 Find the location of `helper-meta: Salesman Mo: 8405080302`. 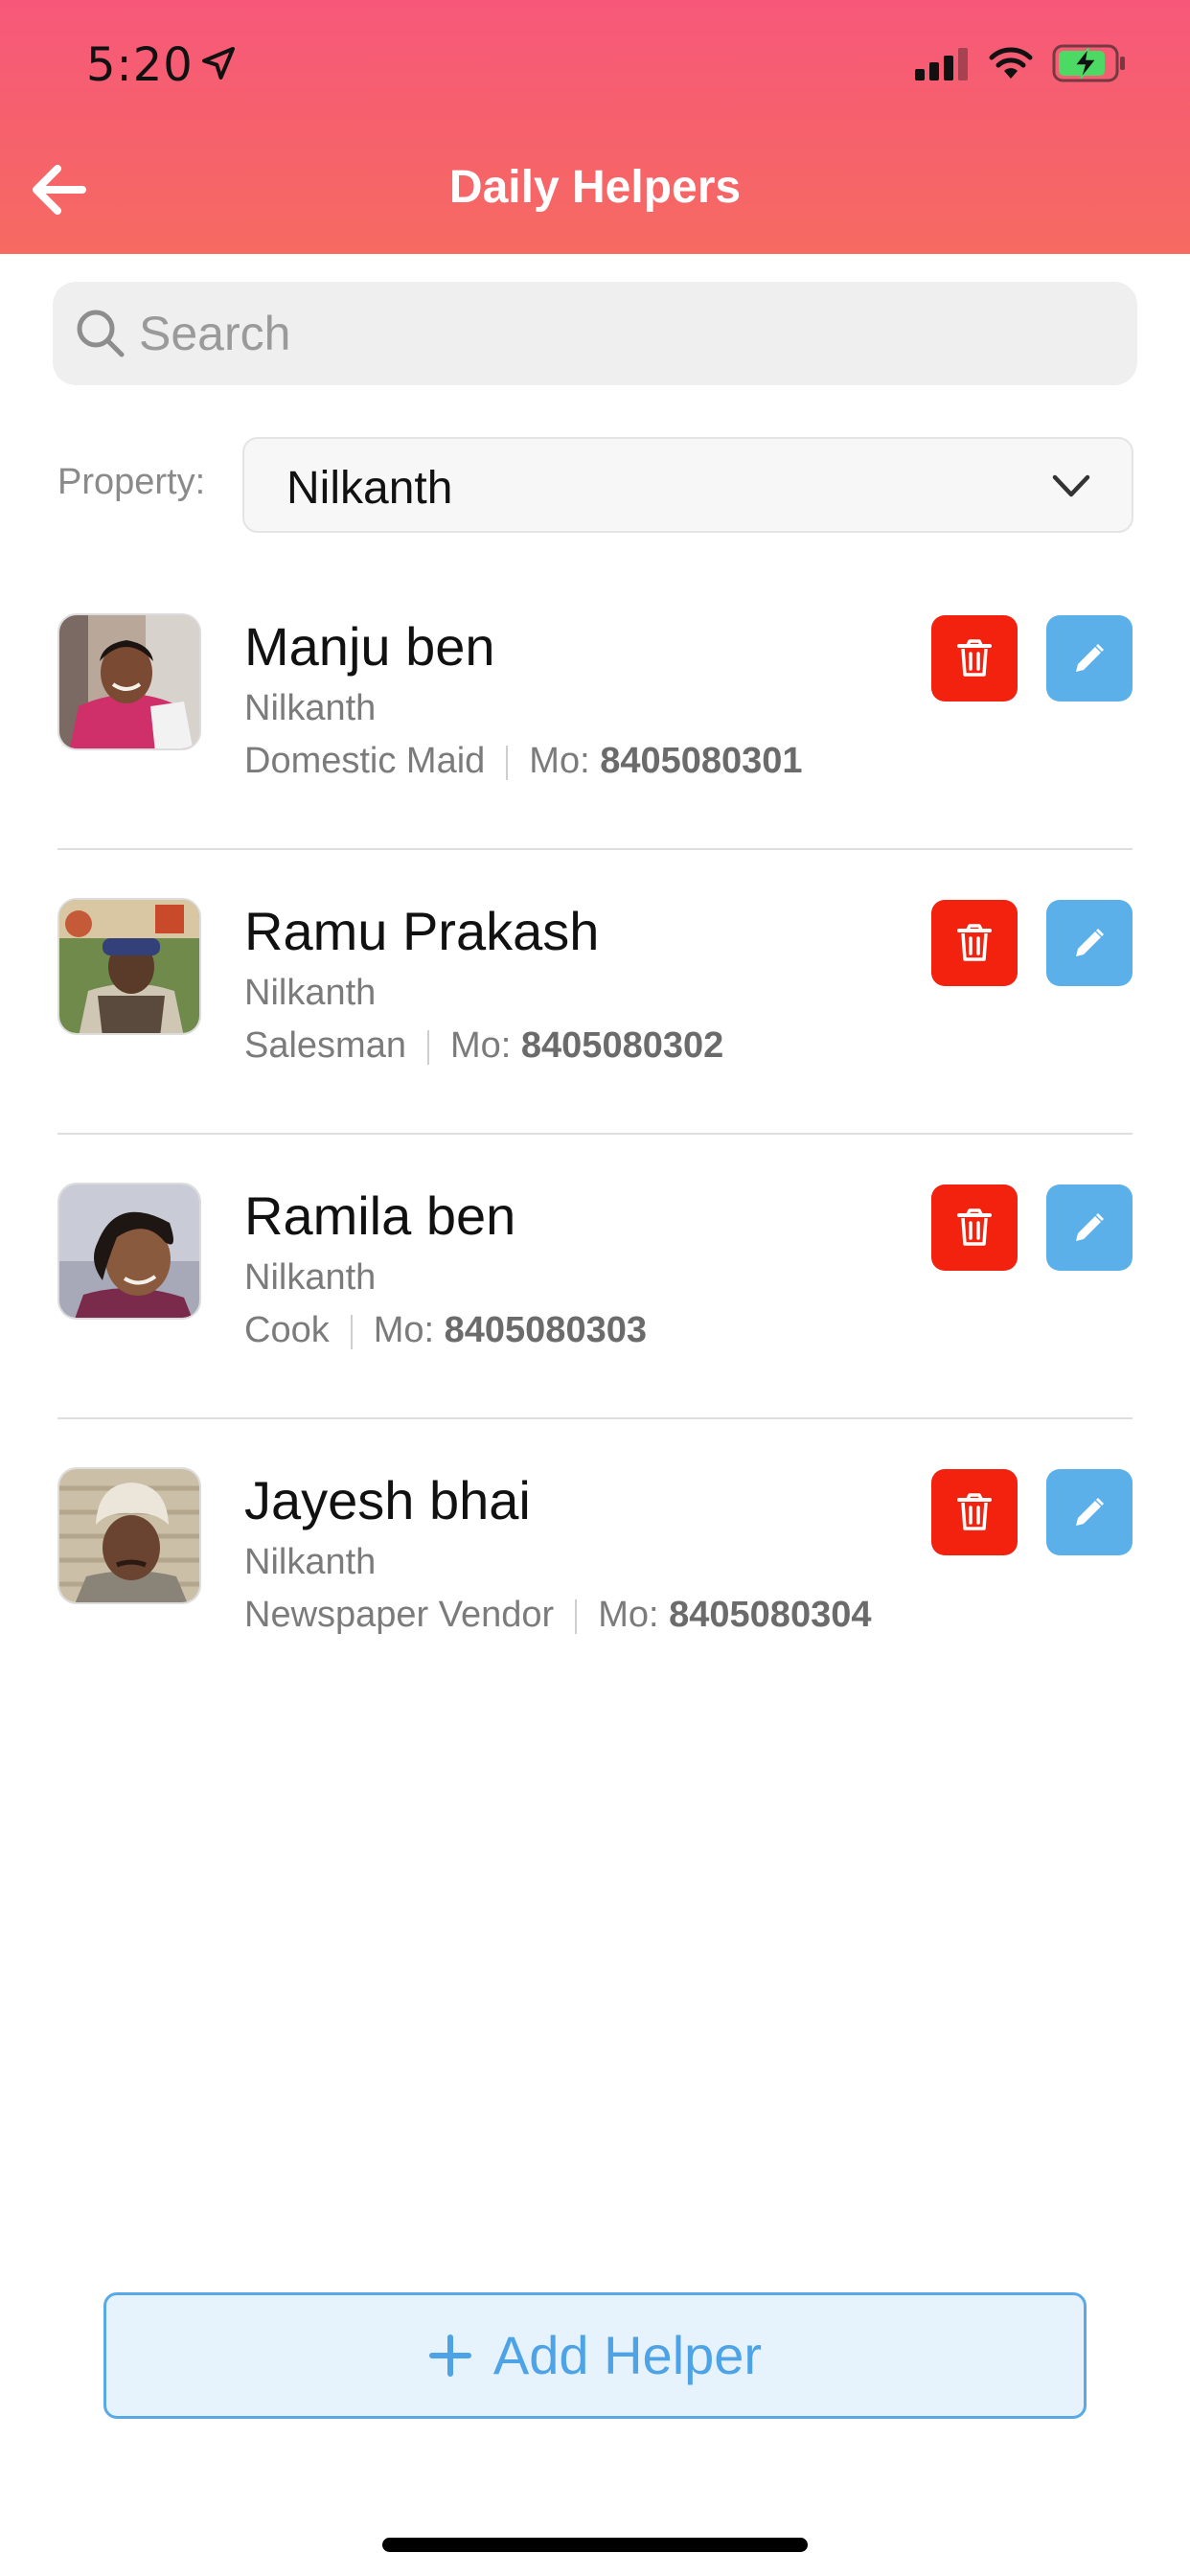

helper-meta: Salesman Mo: 8405080302 is located at coordinates (484, 1046).